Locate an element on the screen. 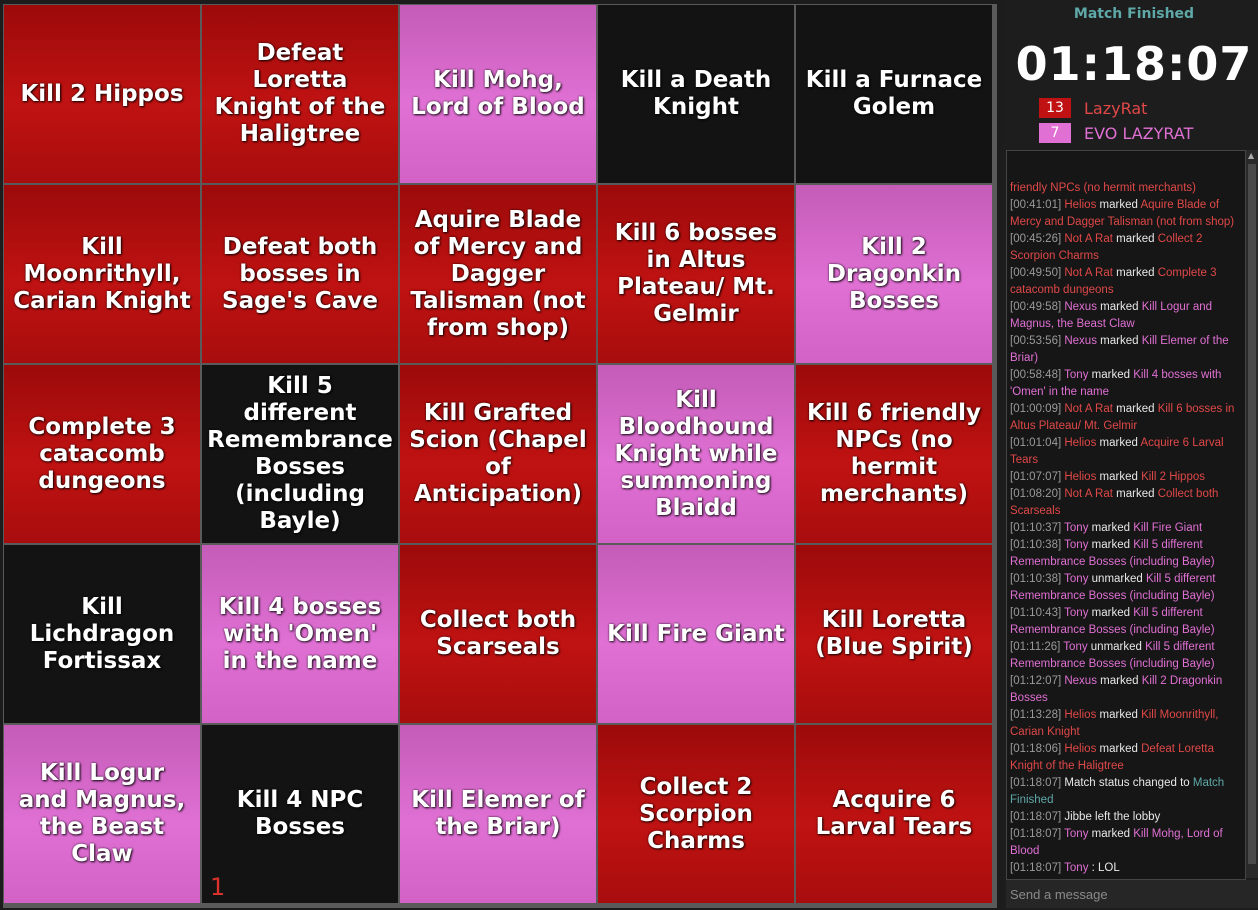 The image size is (1258, 910). board-cell: Kill Elemer of the Briar) is located at coordinates (498, 814).